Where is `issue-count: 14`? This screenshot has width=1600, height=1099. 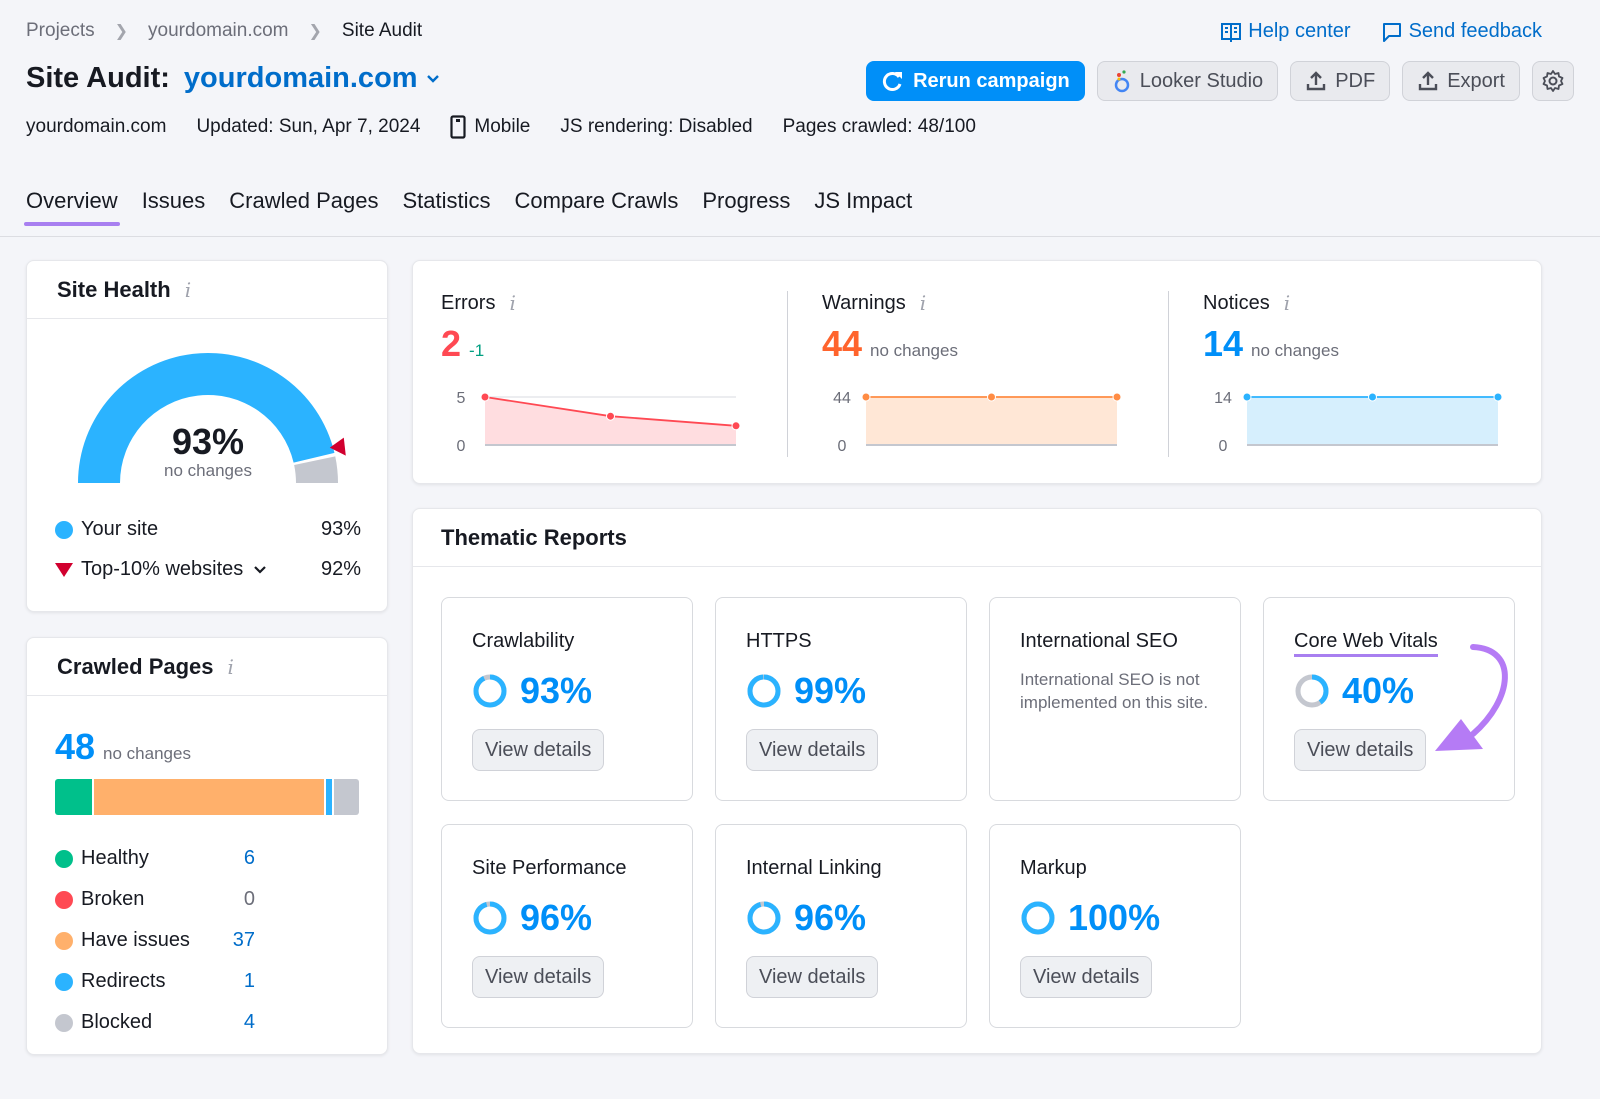 issue-count: 14 is located at coordinates (1223, 344).